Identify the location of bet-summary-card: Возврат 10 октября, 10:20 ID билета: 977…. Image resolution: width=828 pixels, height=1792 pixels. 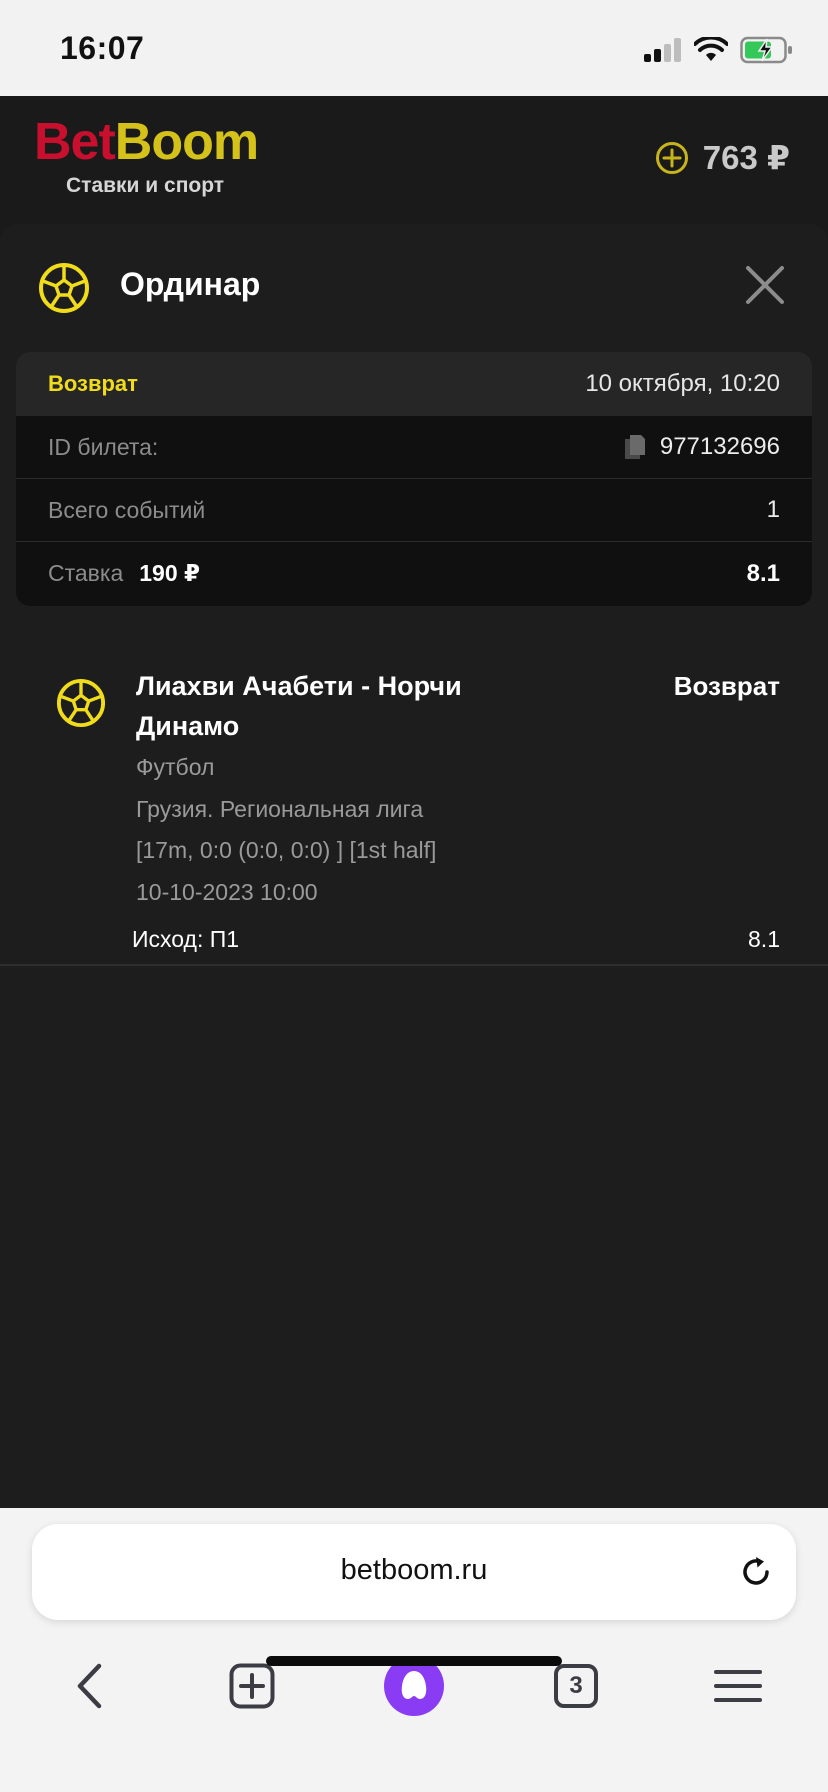
(414, 479).